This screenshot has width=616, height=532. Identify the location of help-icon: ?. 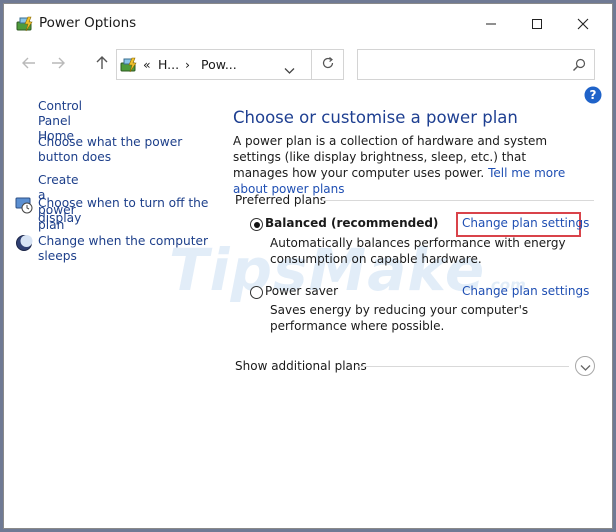
(593, 95).